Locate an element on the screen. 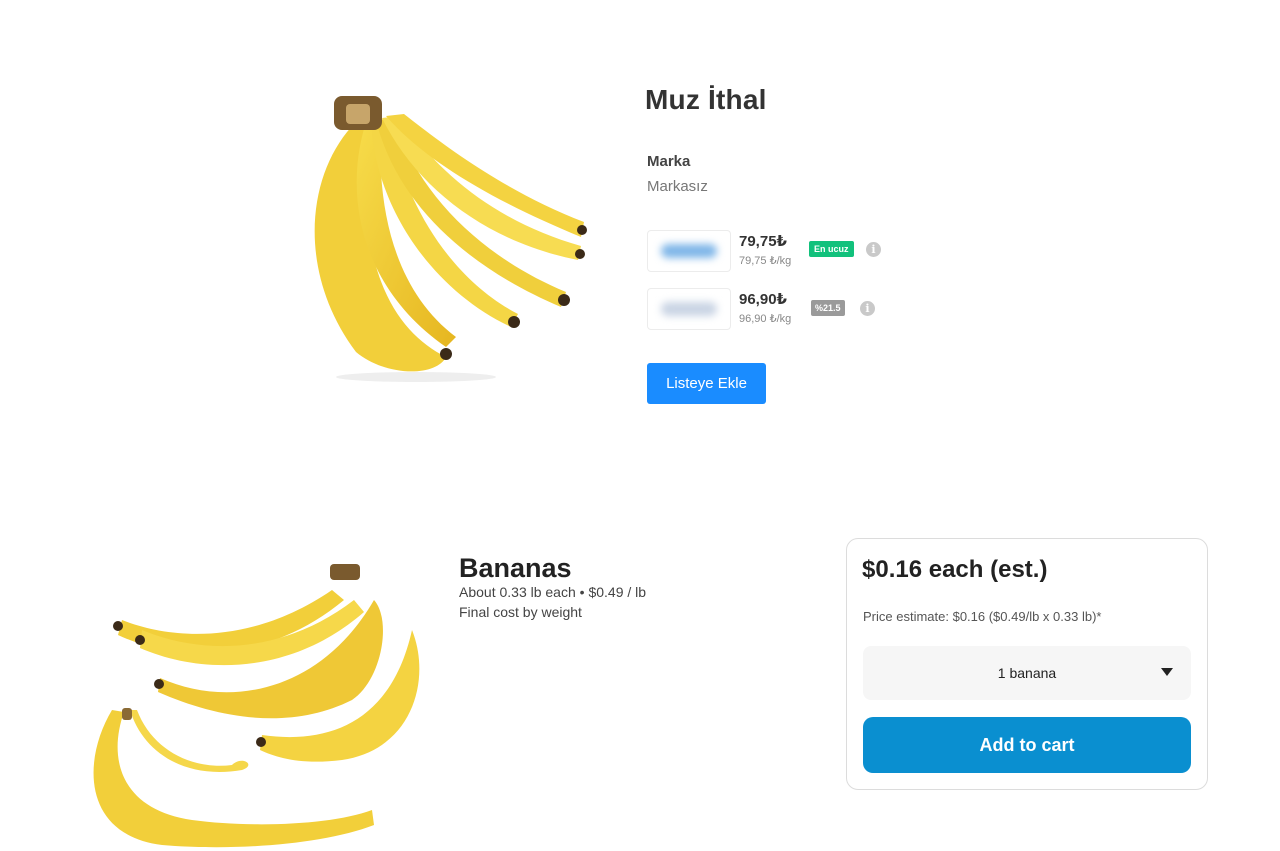 The image size is (1280, 851). offer-unit-price: 79,75 ₺/kg is located at coordinates (765, 261).